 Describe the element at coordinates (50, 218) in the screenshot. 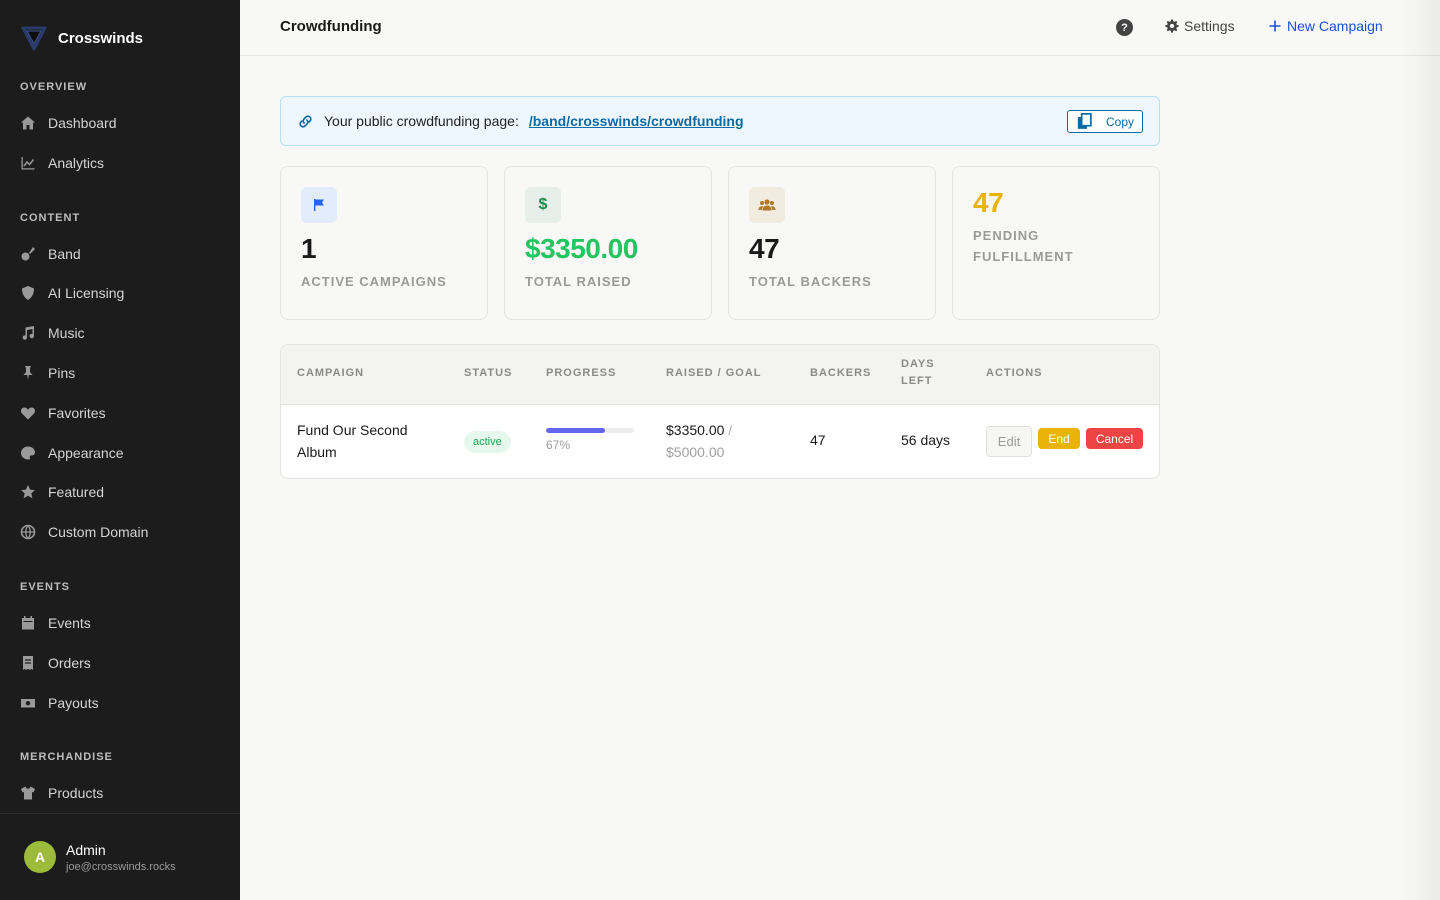

I see `section-content: CONTENT` at that location.